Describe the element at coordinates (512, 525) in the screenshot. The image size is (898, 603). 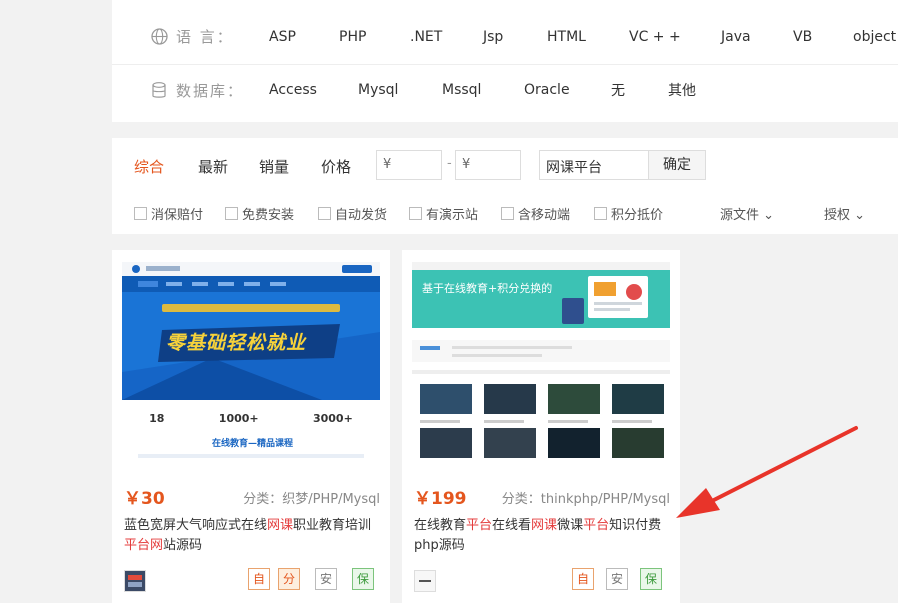
I see `title-segment: 在线看` at that location.